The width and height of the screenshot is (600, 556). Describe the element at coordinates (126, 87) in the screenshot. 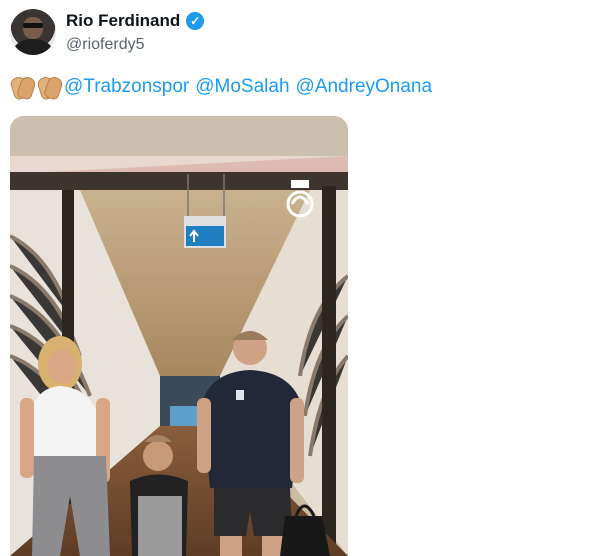

I see `mention-trabzonspor: @Trabzonspor` at that location.